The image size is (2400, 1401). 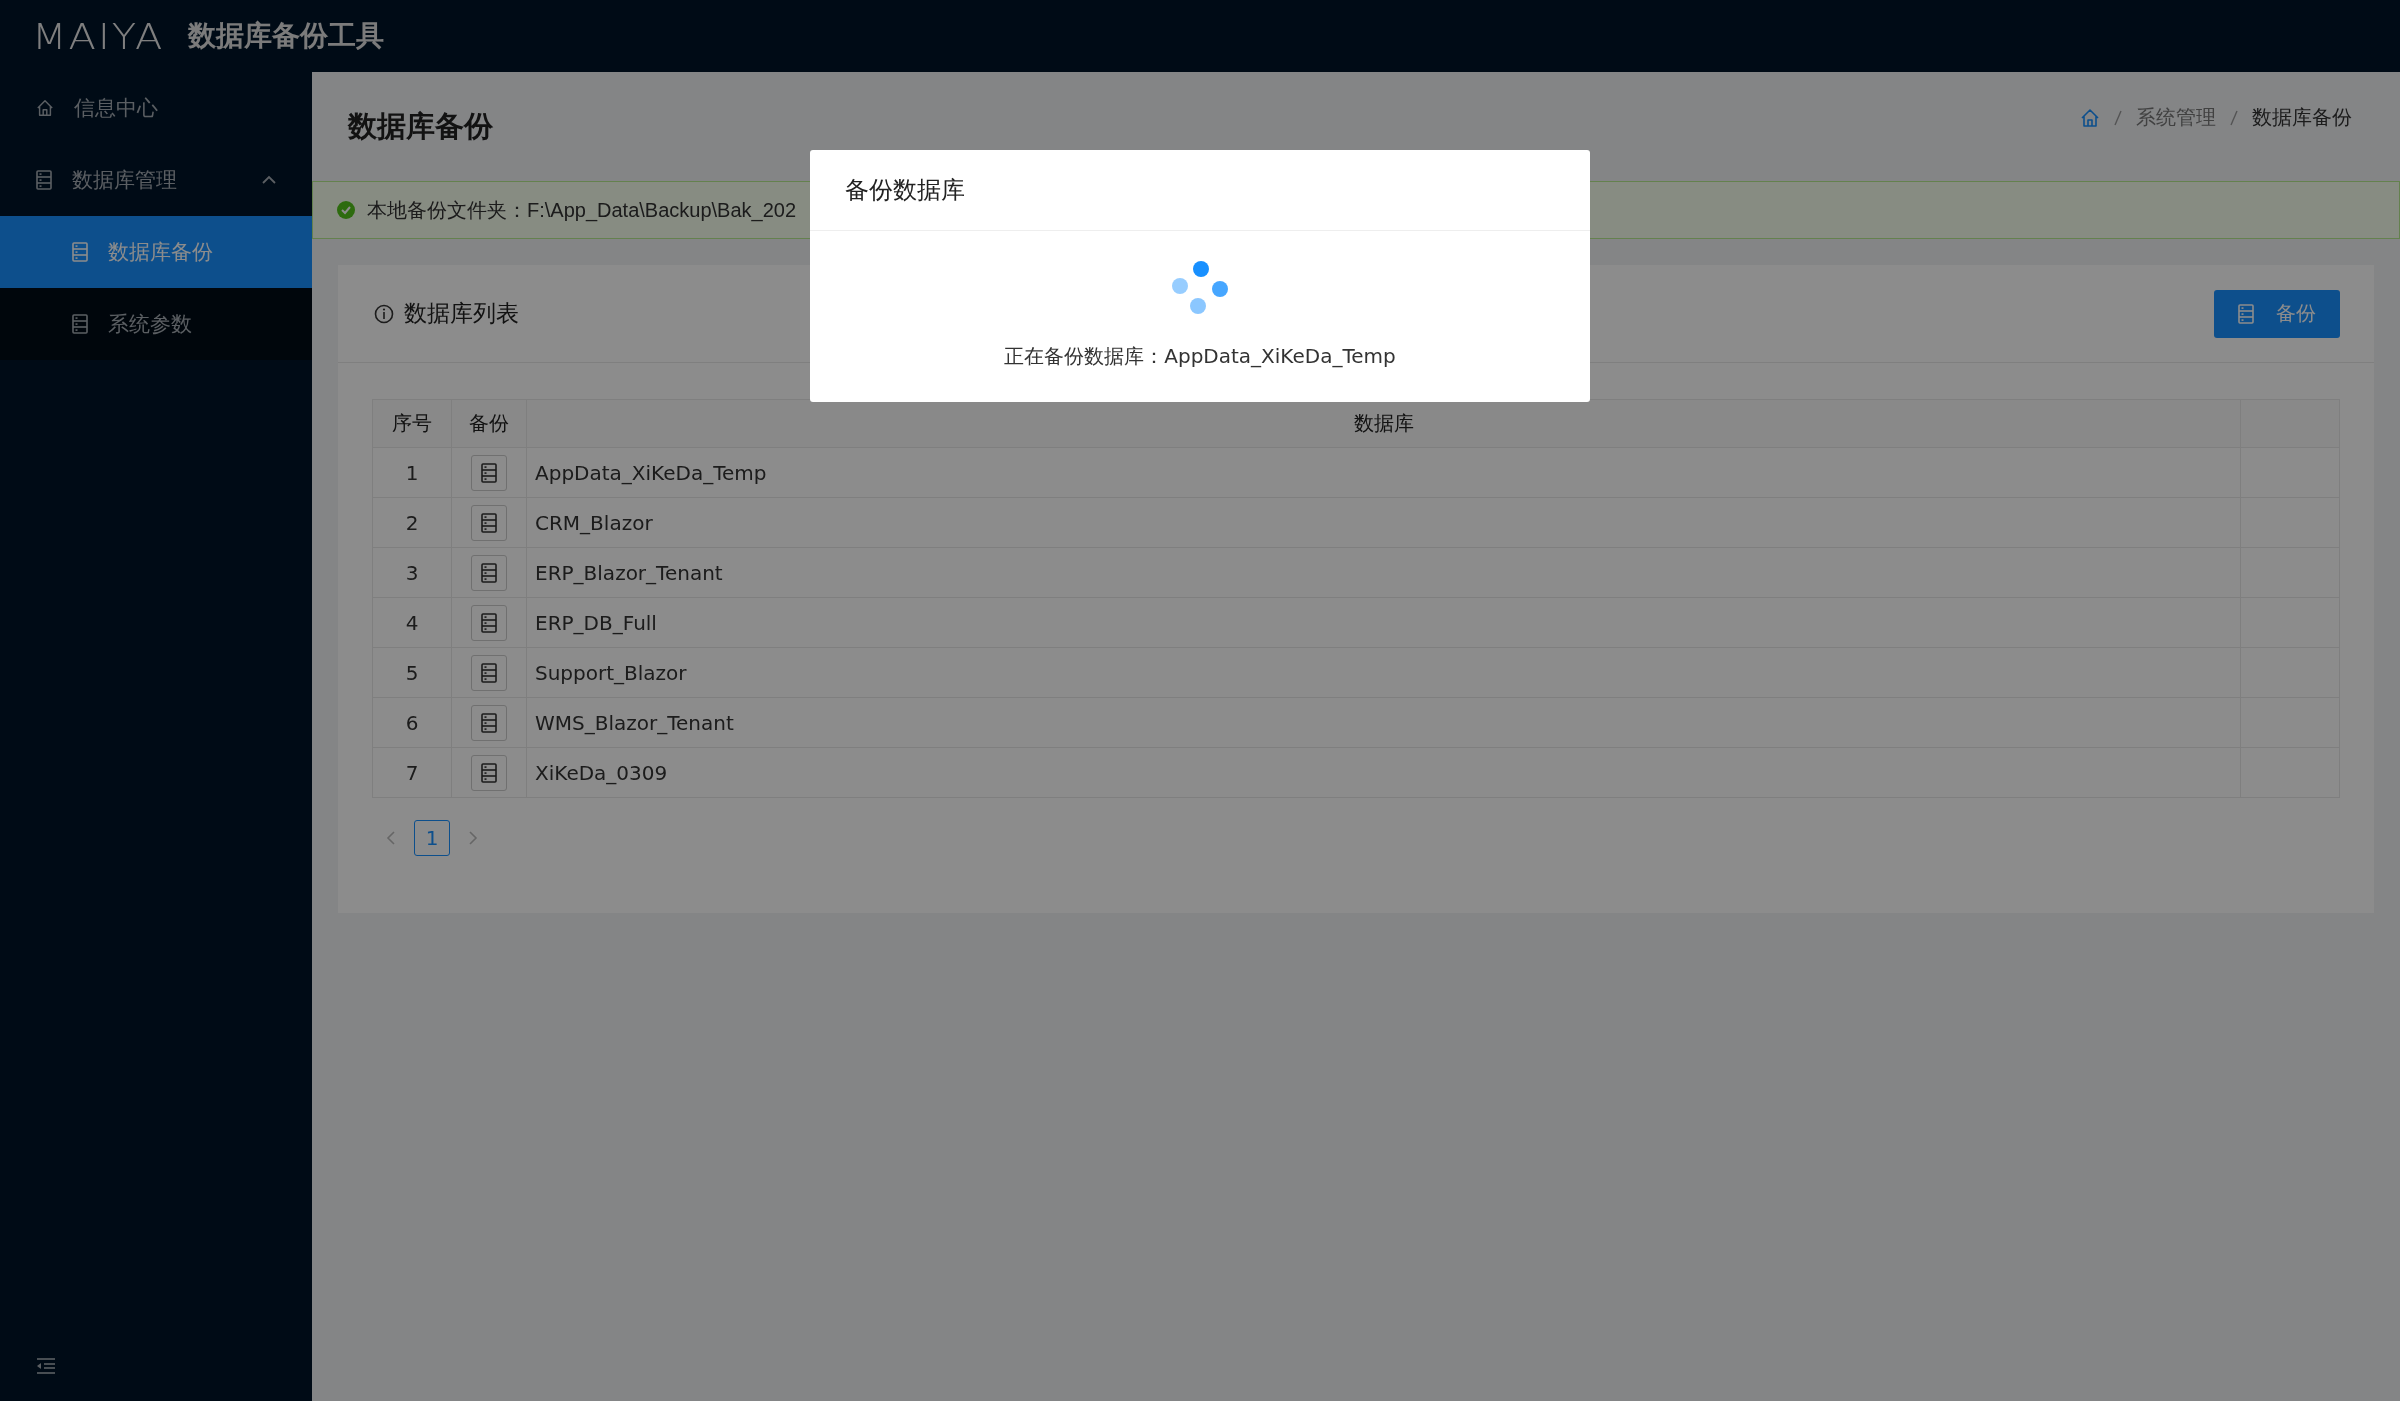 What do you see at coordinates (596, 622) in the screenshot?
I see `table-cell: ERP_DB_Full` at bounding box center [596, 622].